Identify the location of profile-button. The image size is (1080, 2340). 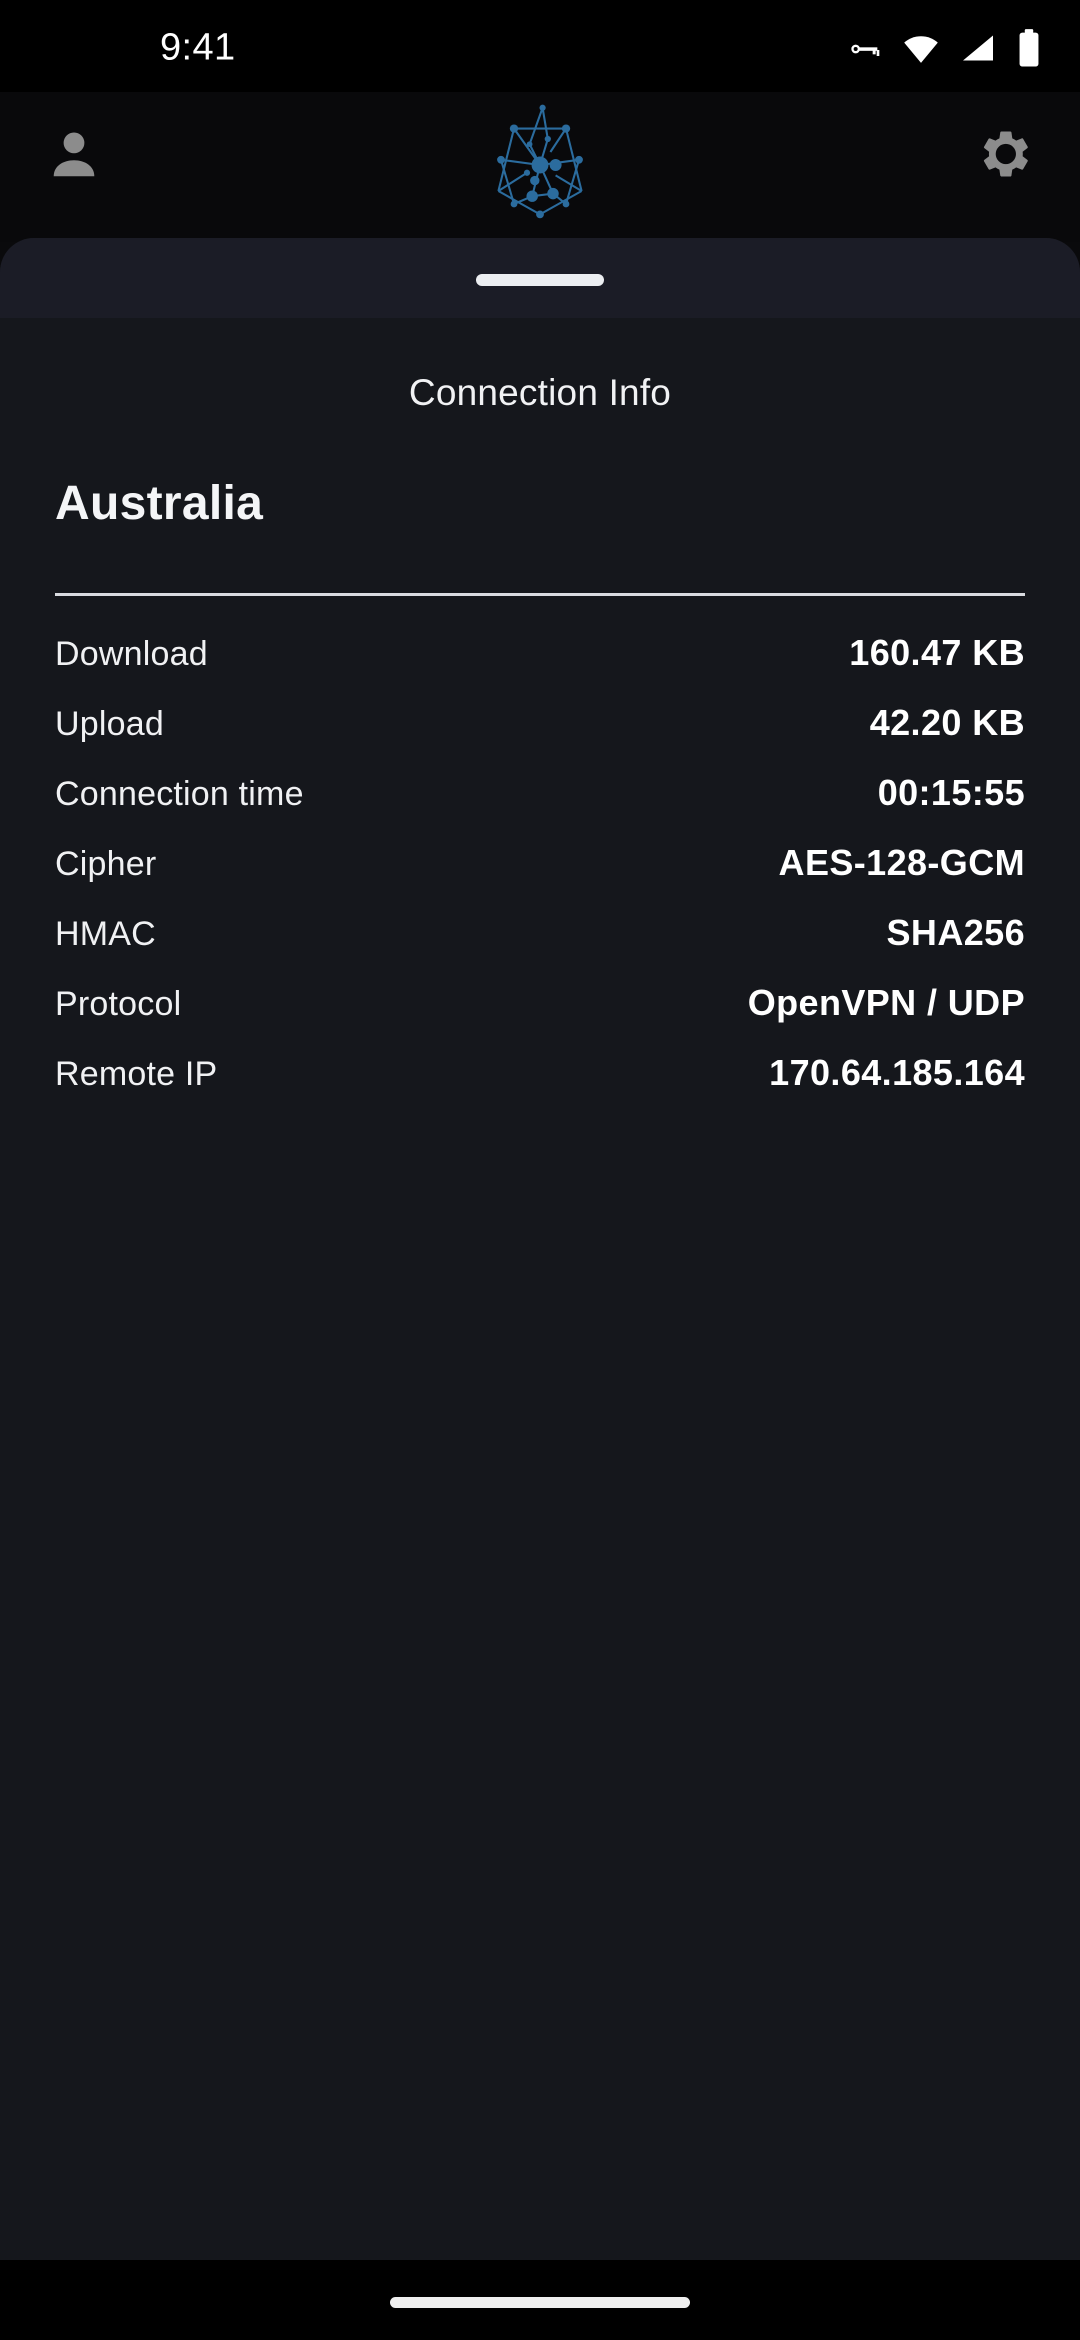
(74, 156).